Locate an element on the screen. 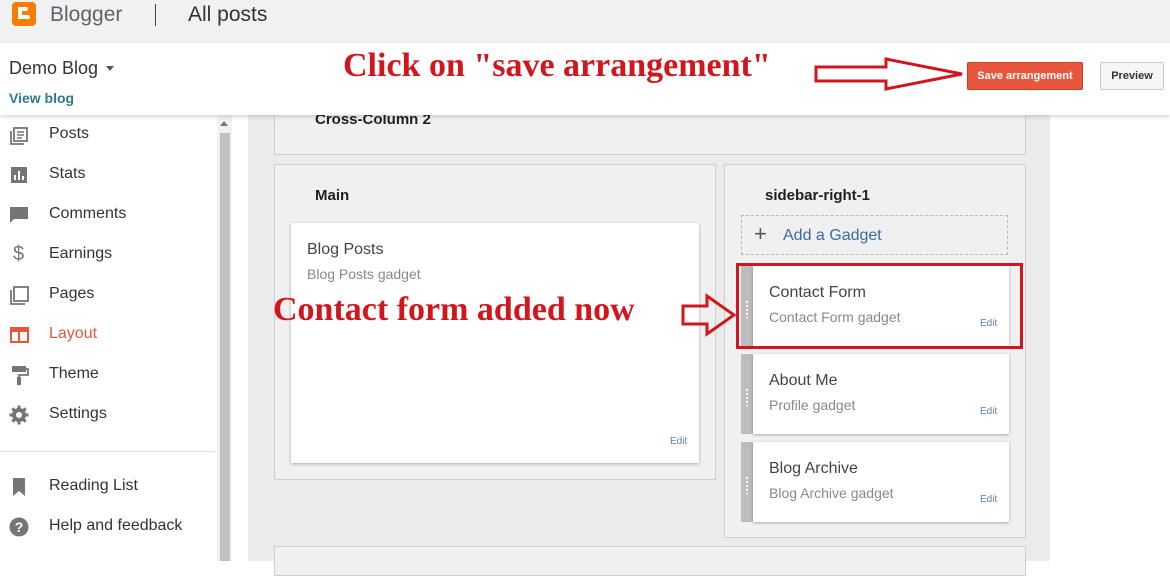 The image size is (1170, 576). comments-icon is located at coordinates (19, 215).